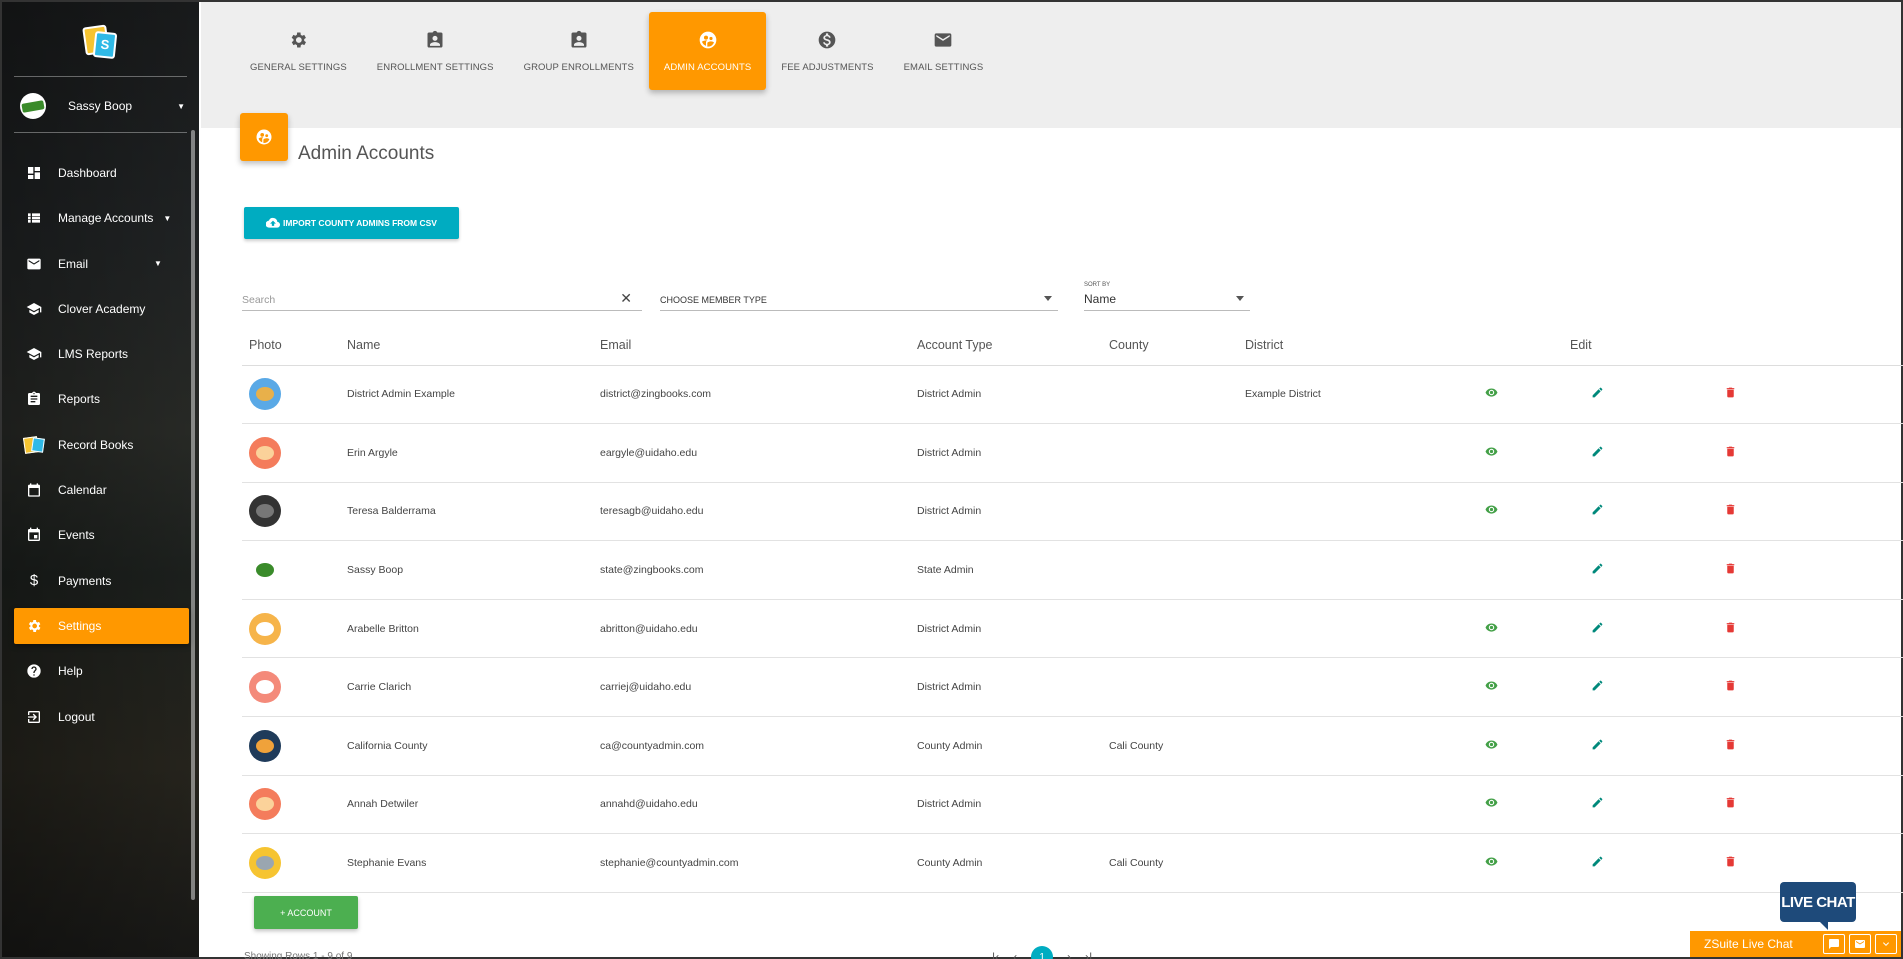 This screenshot has height=959, width=1903. Describe the element at coordinates (34, 490) in the screenshot. I see `calendar-icon` at that location.